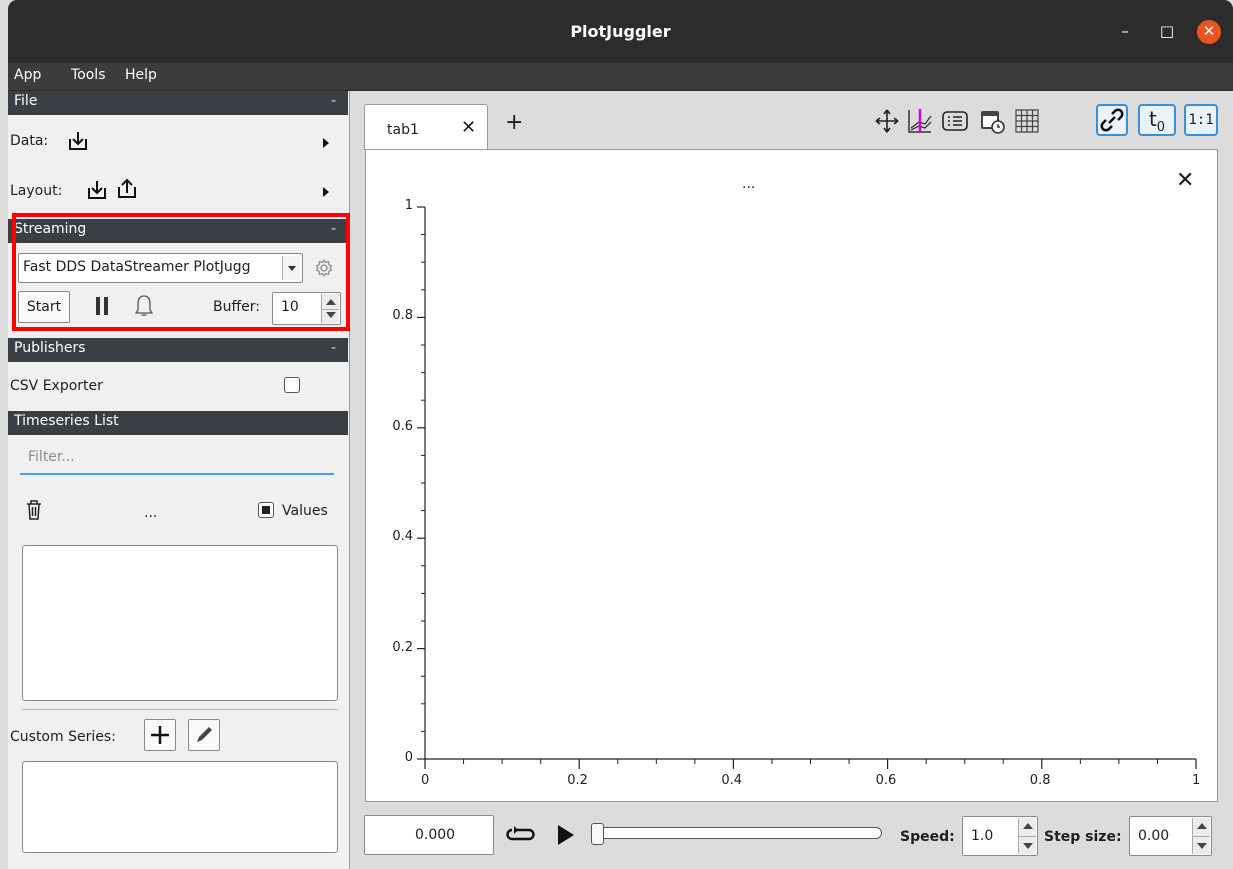 The image size is (1233, 869). I want to click on x-tick-label: 0.8, so click(1040, 780).